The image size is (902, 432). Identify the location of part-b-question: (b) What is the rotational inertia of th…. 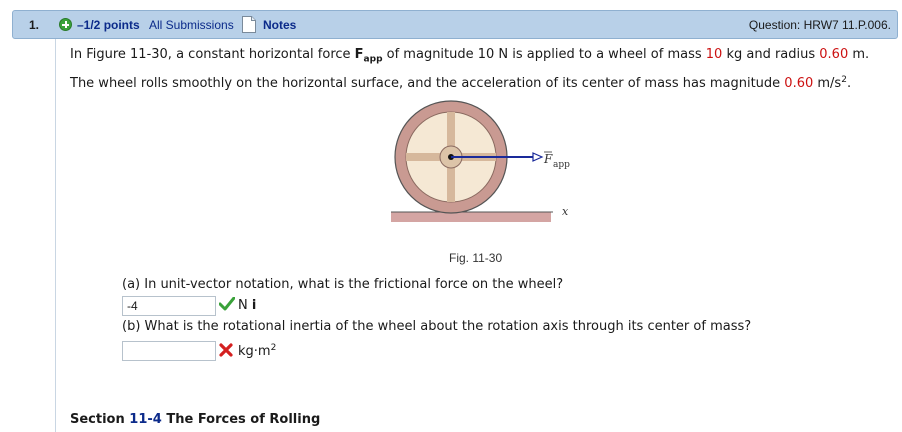
(437, 326).